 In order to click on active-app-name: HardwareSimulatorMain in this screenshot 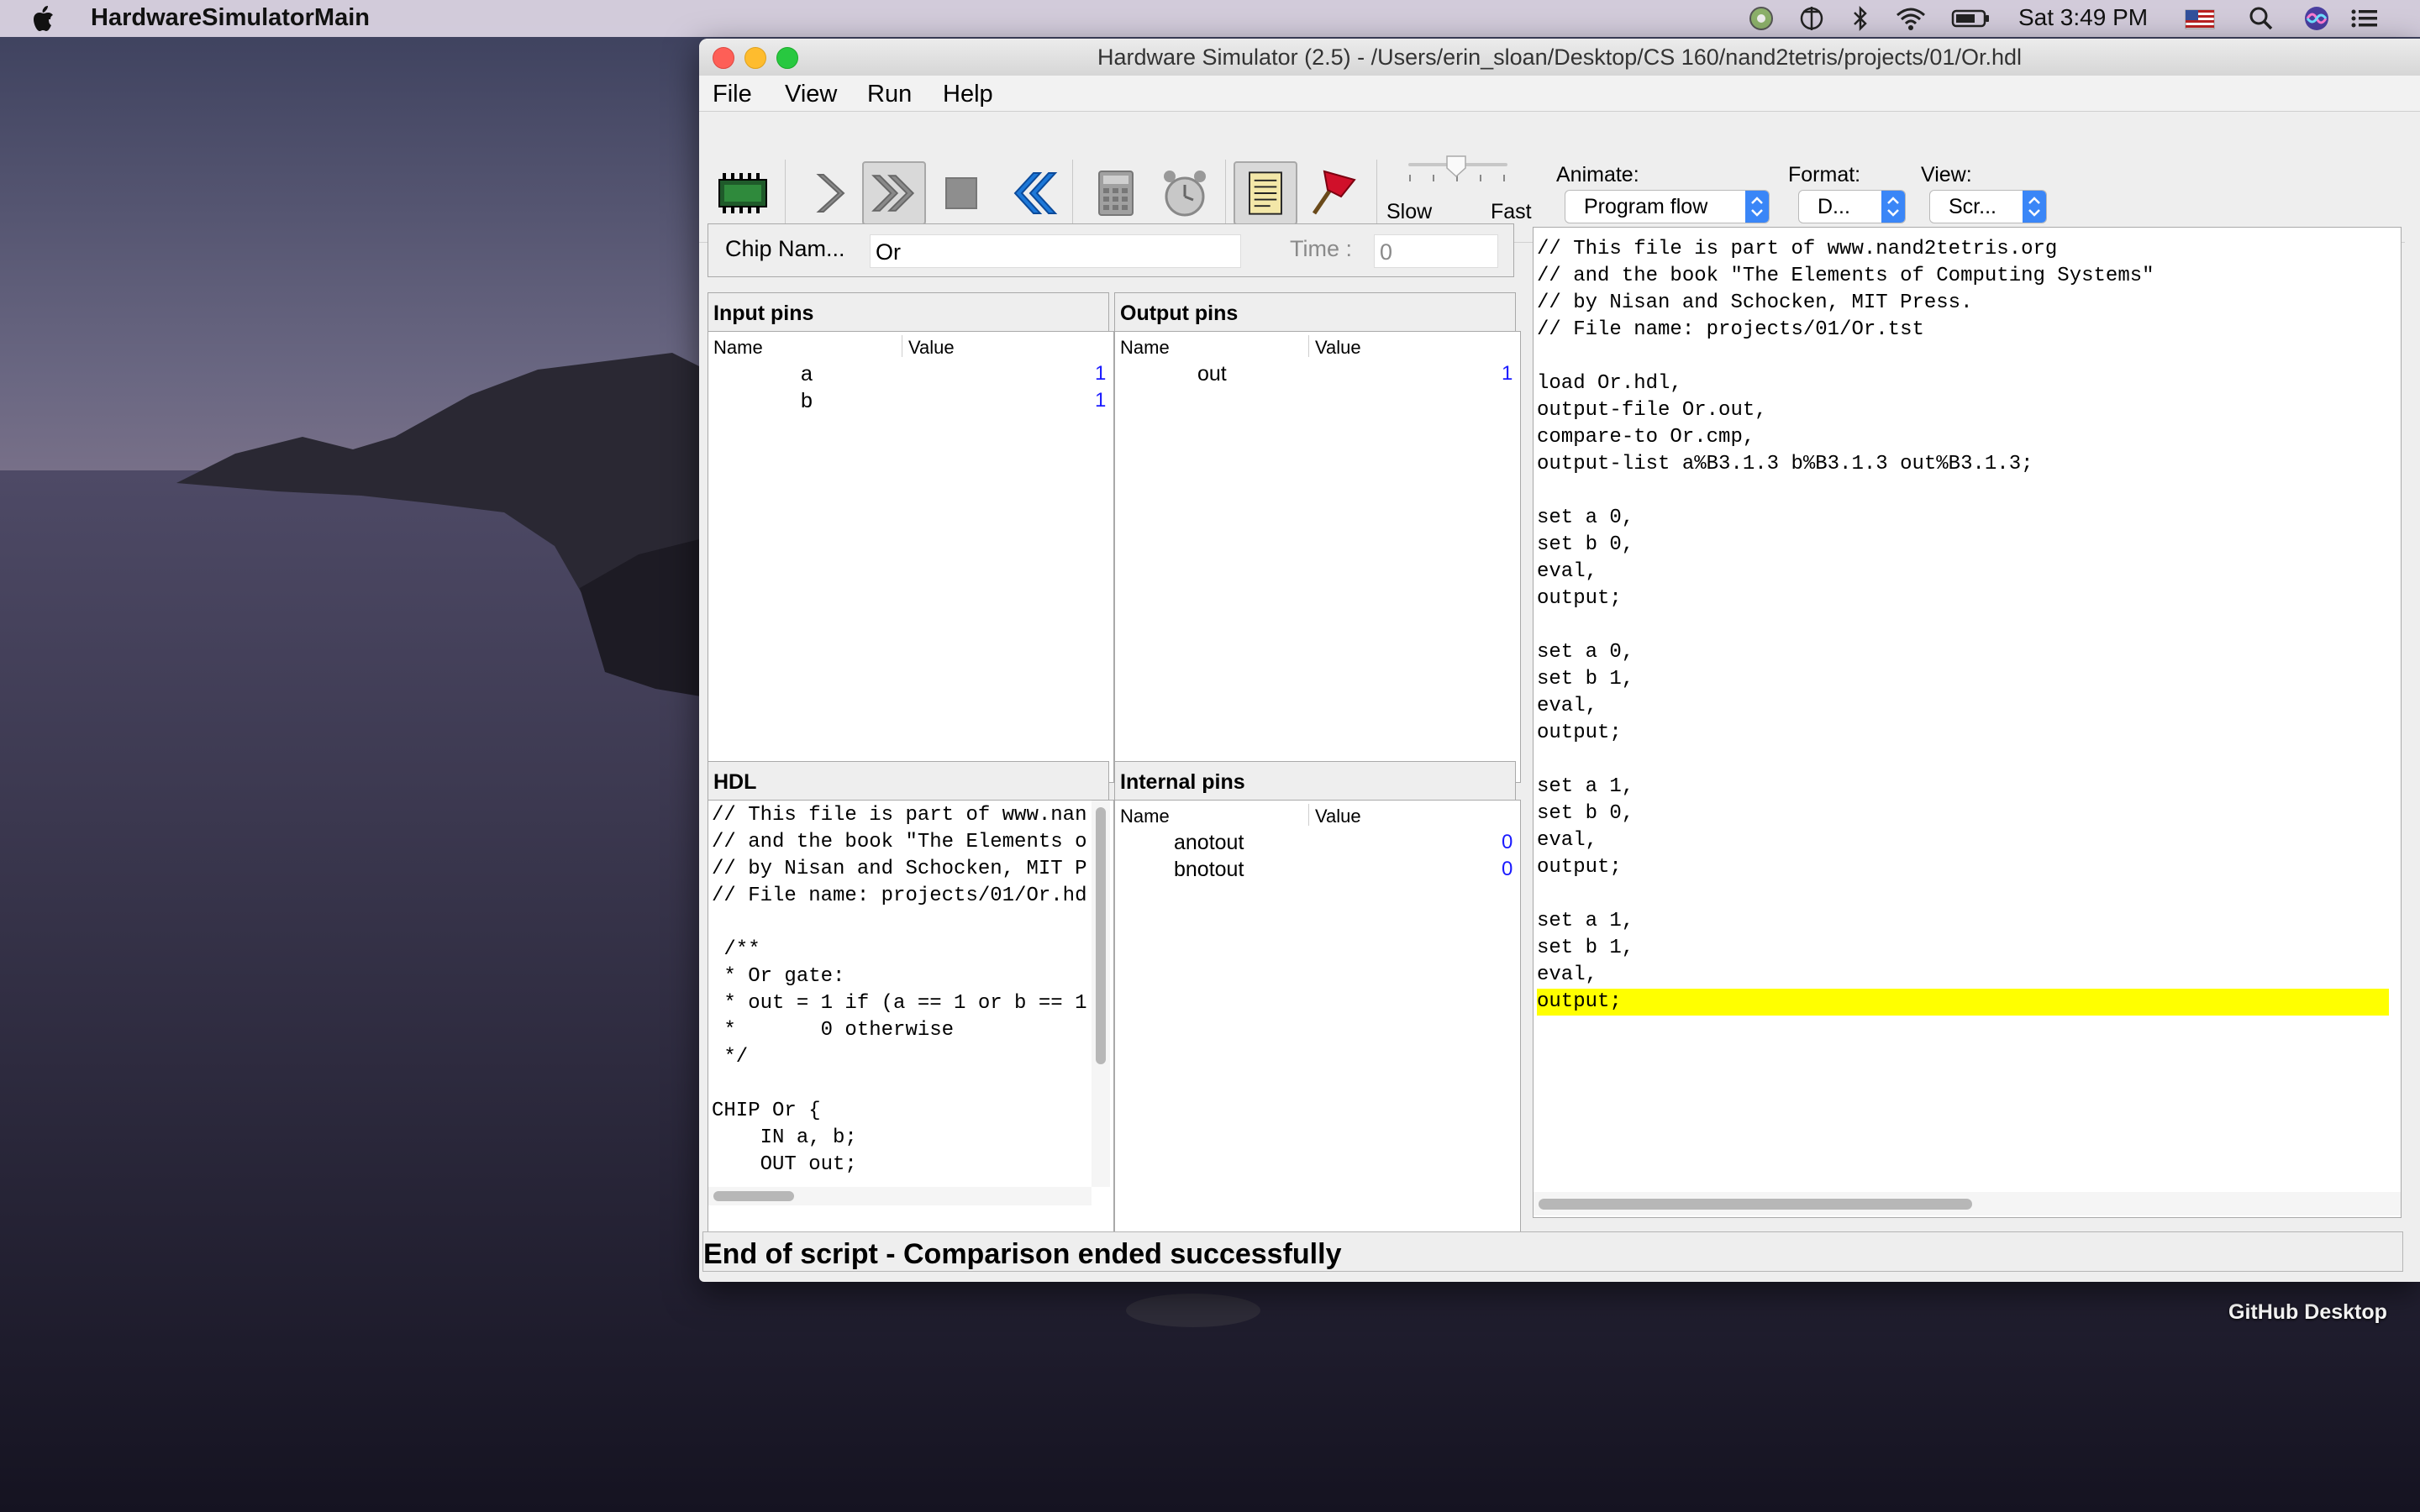, I will do `click(231, 18)`.